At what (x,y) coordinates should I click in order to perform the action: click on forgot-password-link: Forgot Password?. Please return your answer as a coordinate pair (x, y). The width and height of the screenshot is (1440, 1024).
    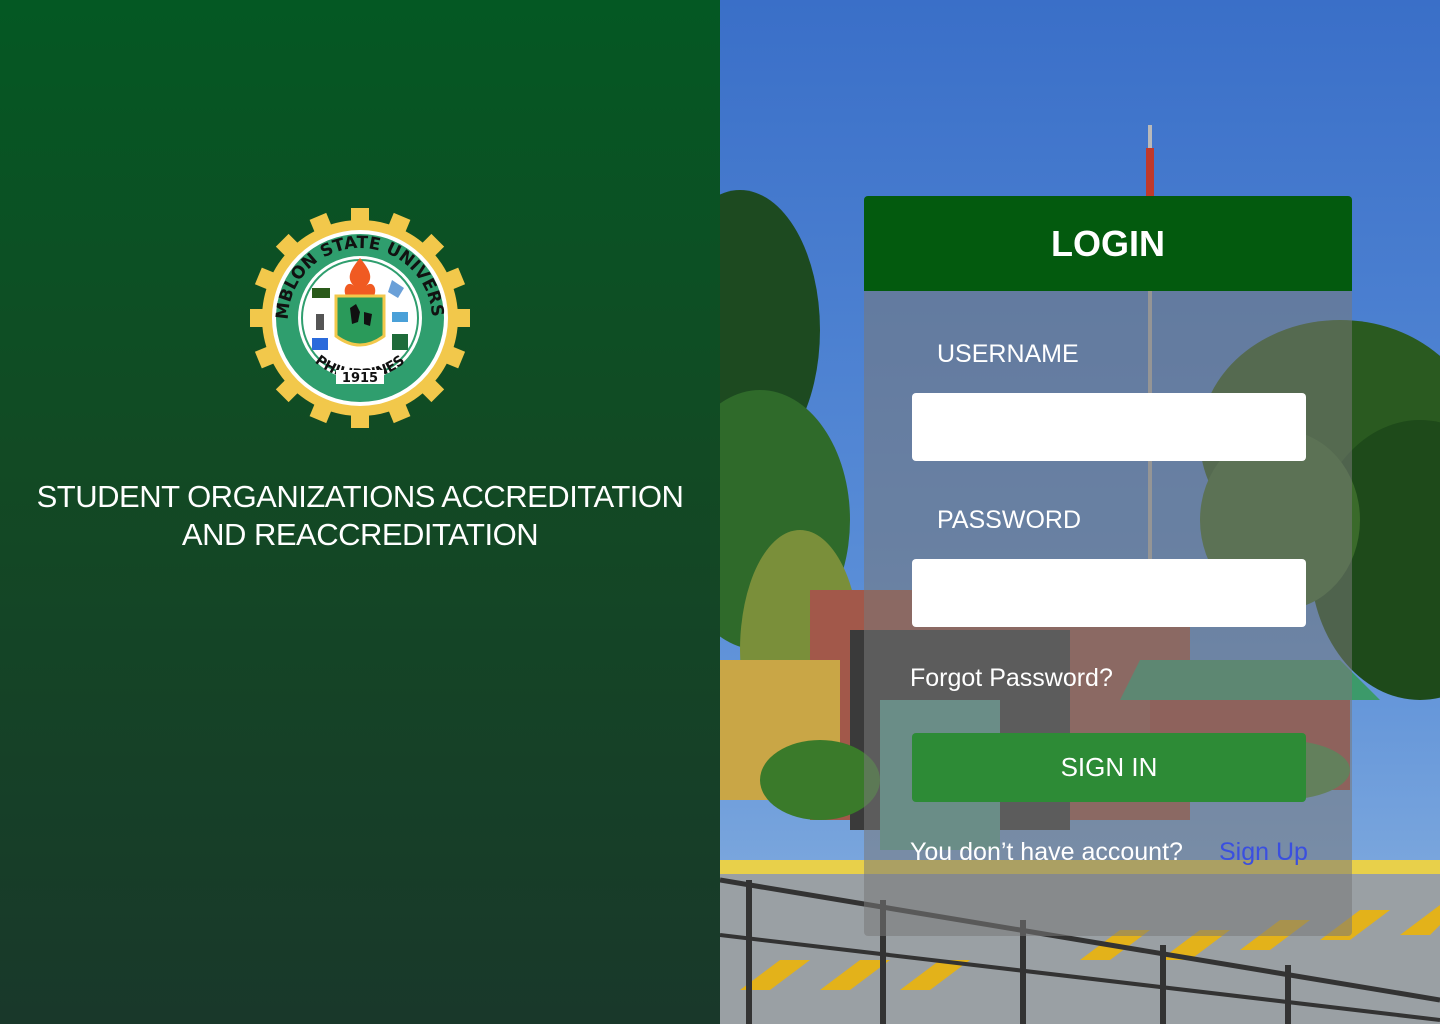
    Looking at the image, I should click on (1011, 678).